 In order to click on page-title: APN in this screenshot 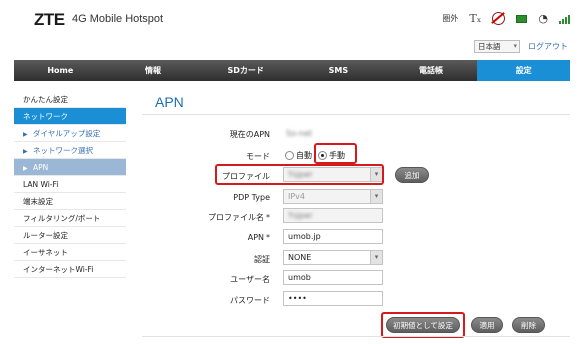, I will do `click(169, 102)`.